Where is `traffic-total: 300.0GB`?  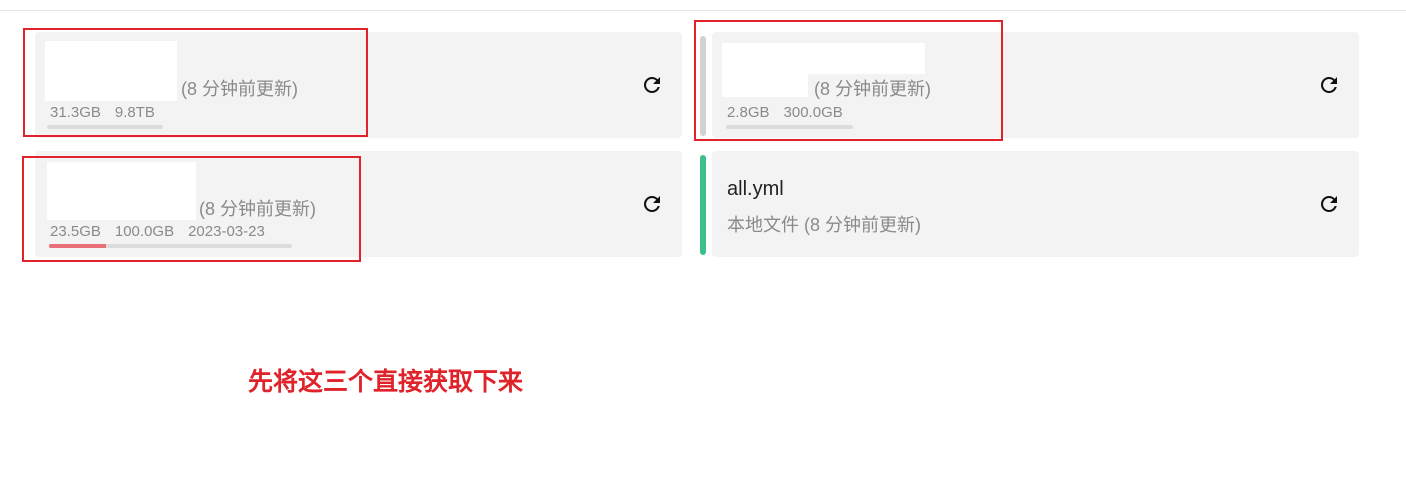
traffic-total: 300.0GB is located at coordinates (813, 112).